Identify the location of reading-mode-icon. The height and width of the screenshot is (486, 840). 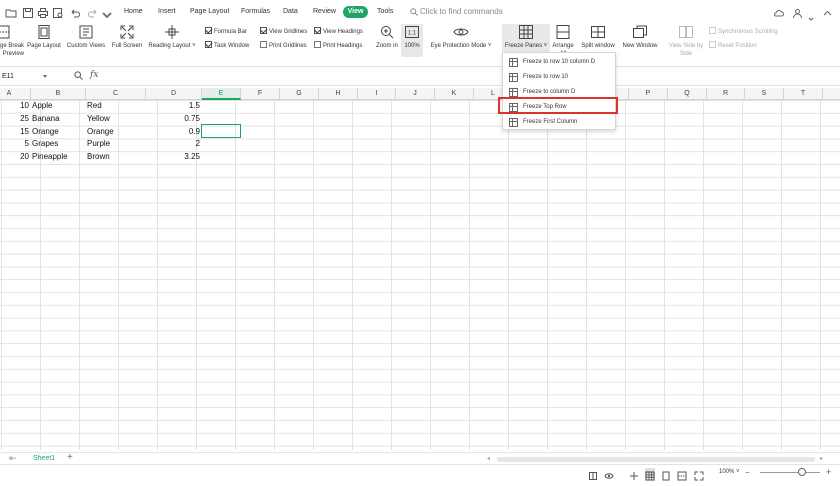
(634, 474).